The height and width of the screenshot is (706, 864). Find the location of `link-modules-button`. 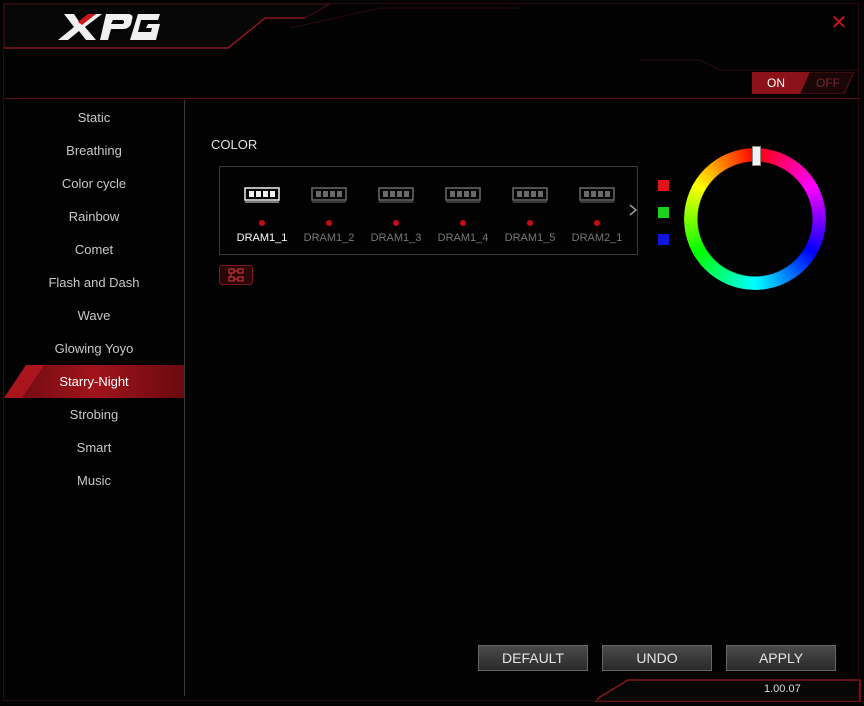

link-modules-button is located at coordinates (236, 275).